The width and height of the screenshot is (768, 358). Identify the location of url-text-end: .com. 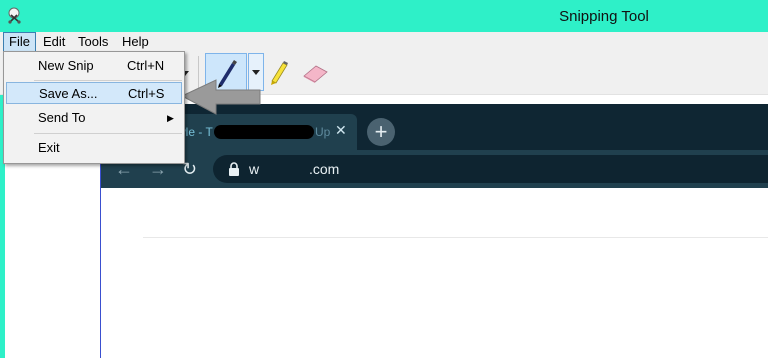
(324, 169).